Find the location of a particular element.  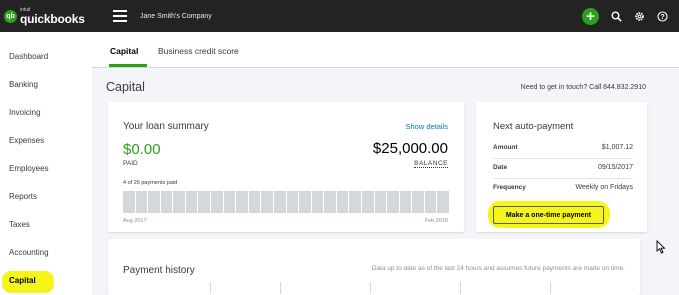

sidebar-item-invoicing: Invoicing is located at coordinates (25, 112).